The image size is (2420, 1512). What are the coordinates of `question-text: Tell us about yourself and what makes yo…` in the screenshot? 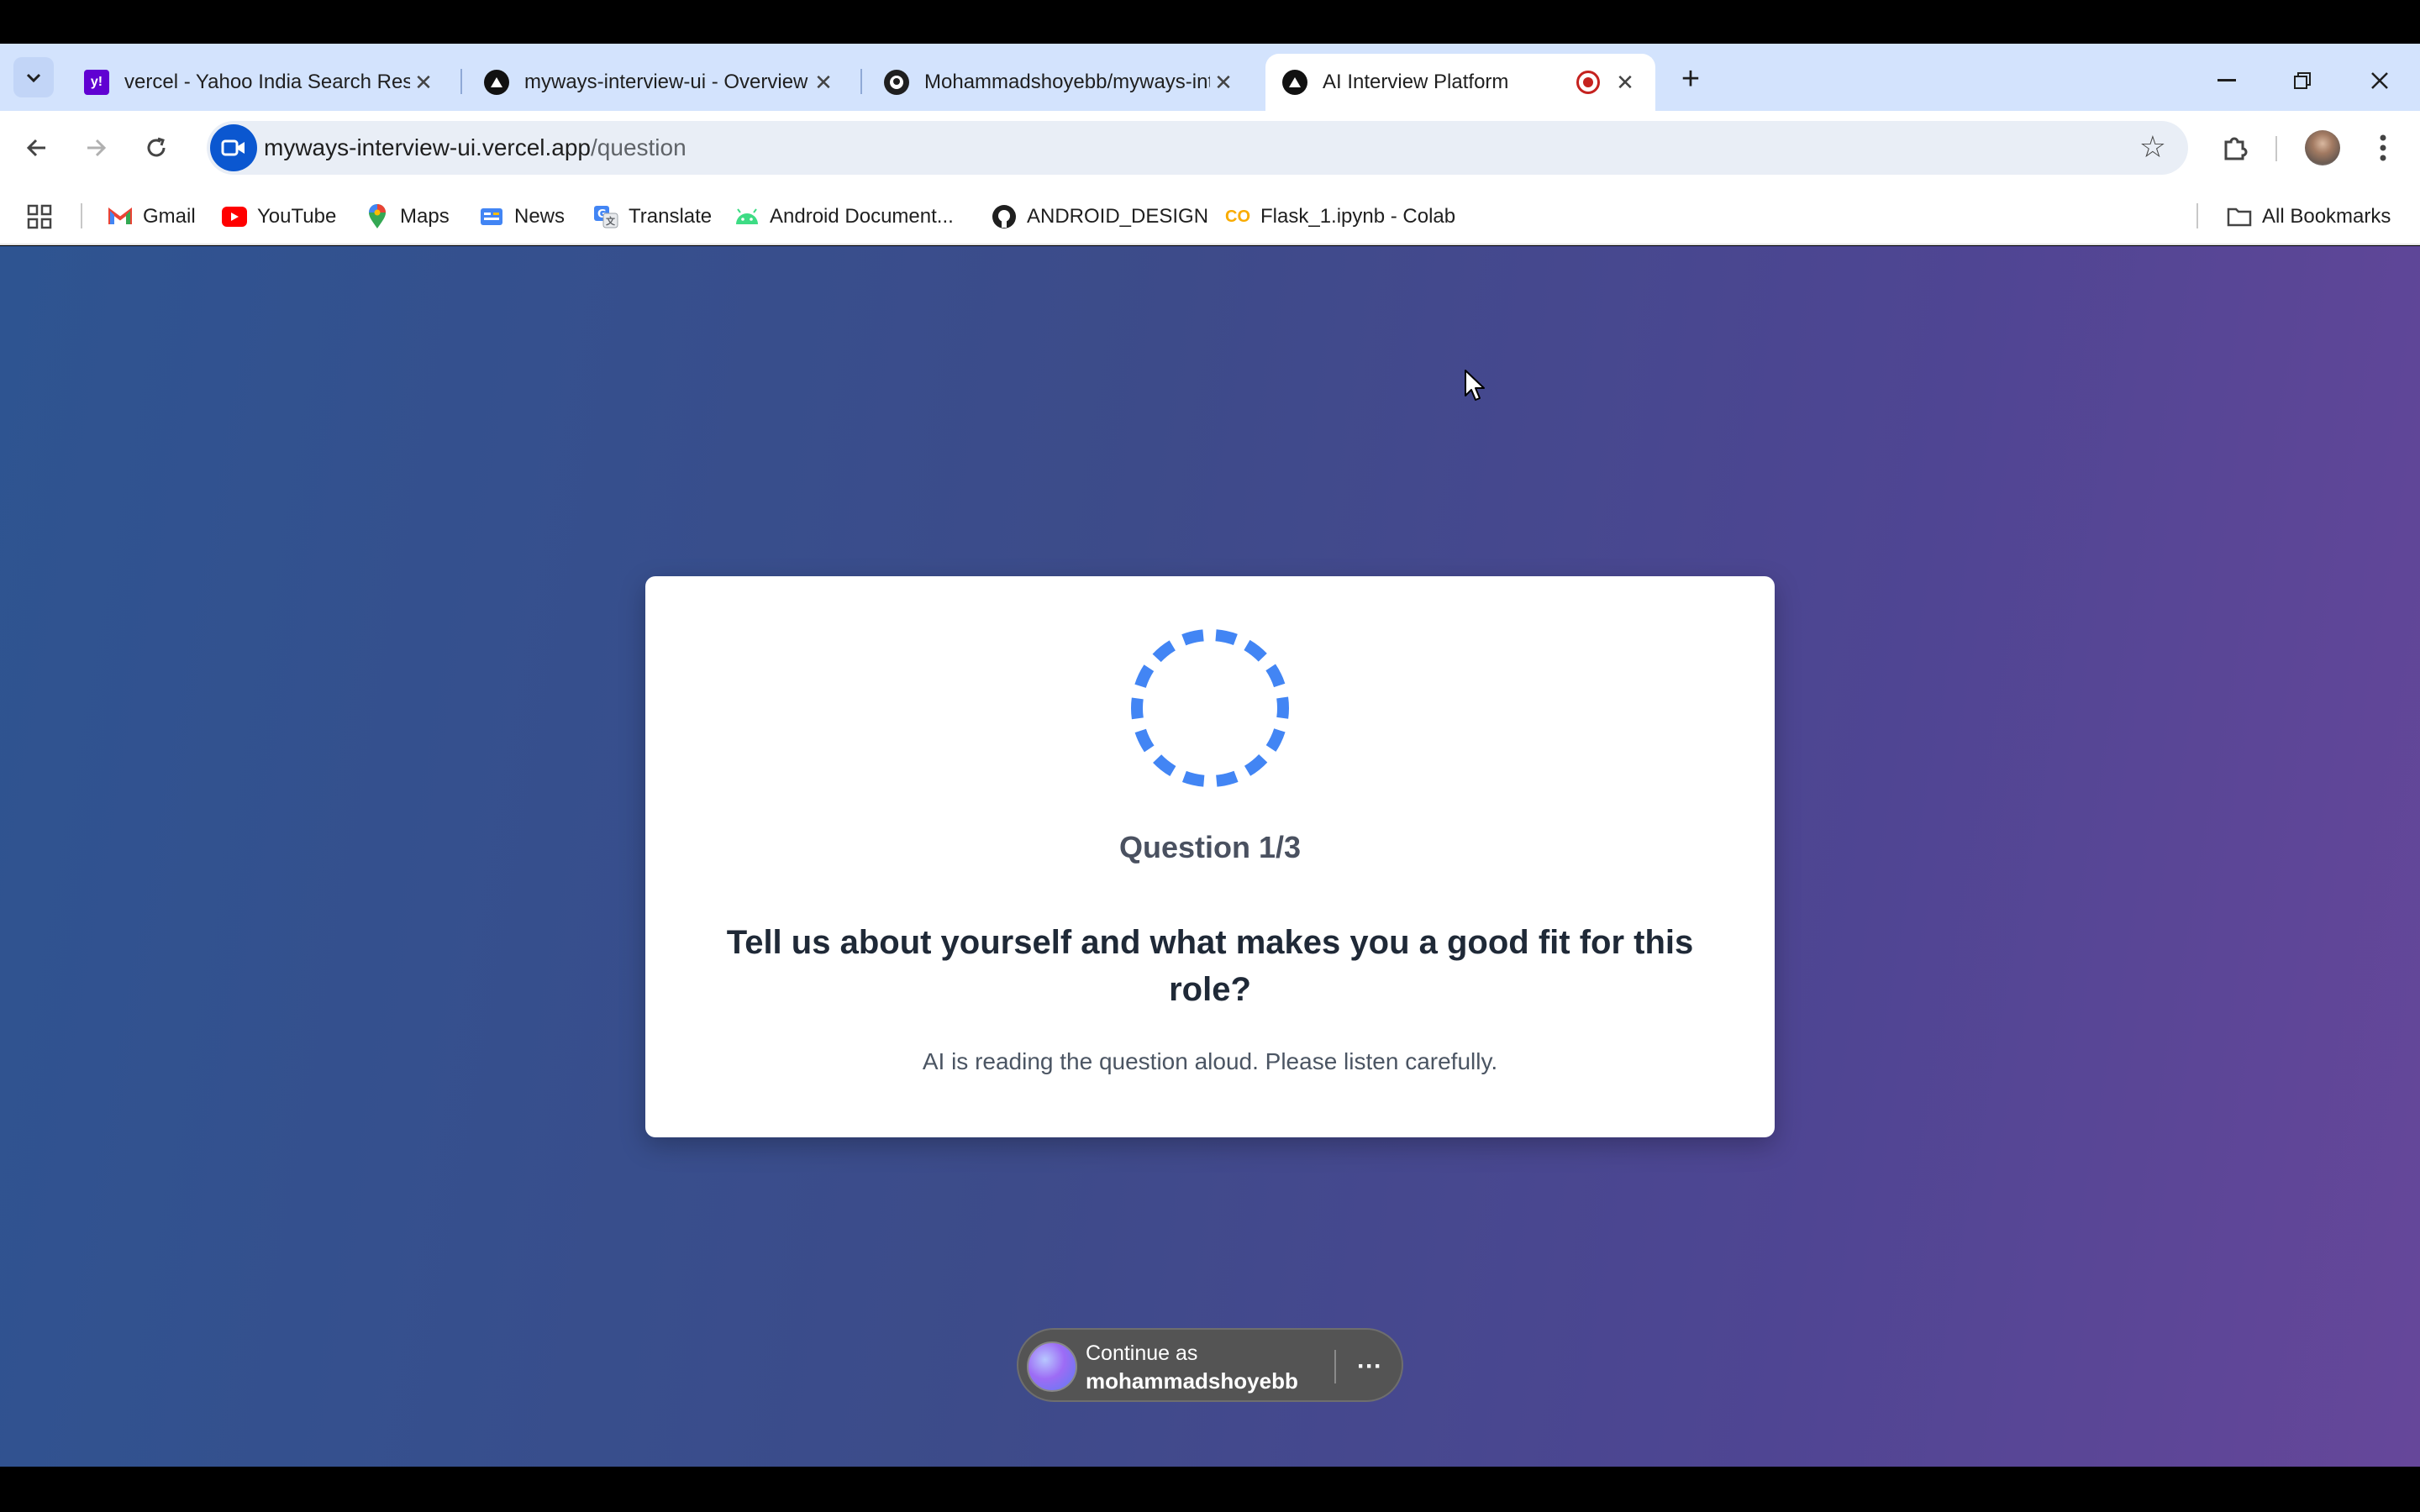 It's located at (1210, 966).